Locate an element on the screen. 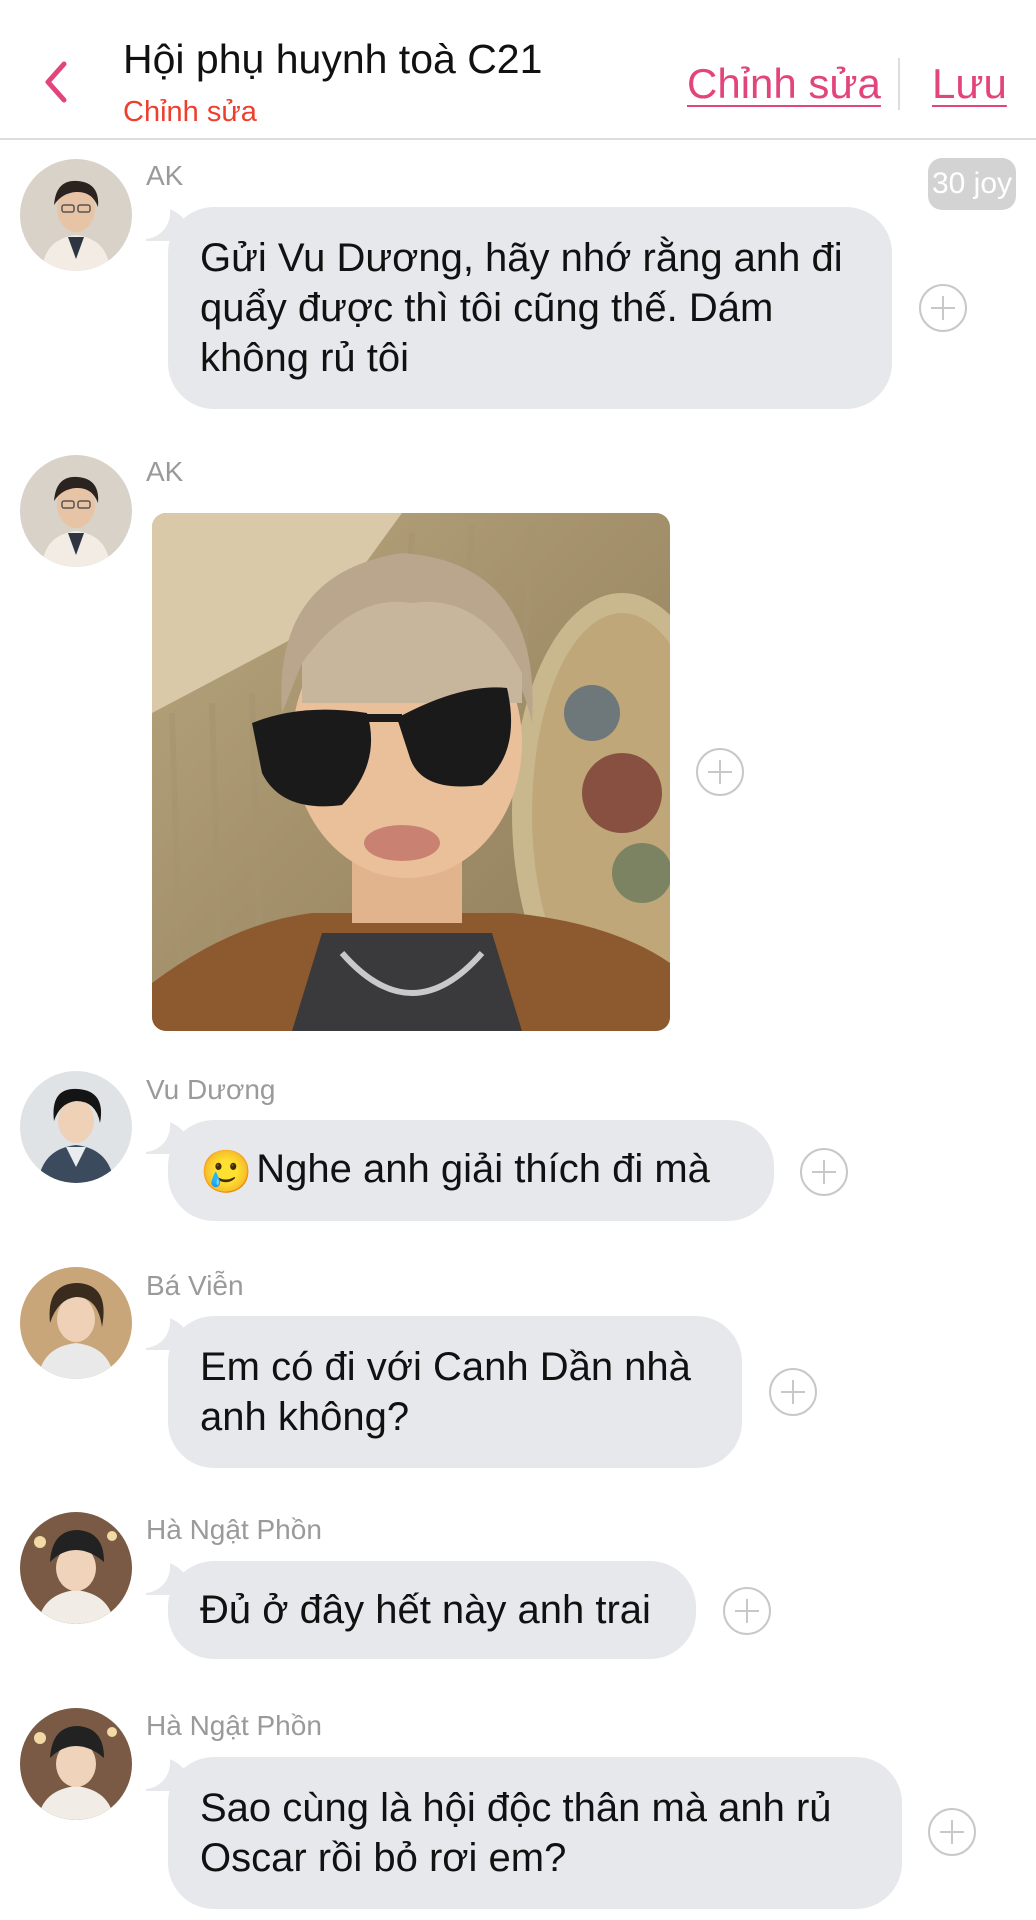 The image size is (1036, 1920). photo-message is located at coordinates (411, 772).